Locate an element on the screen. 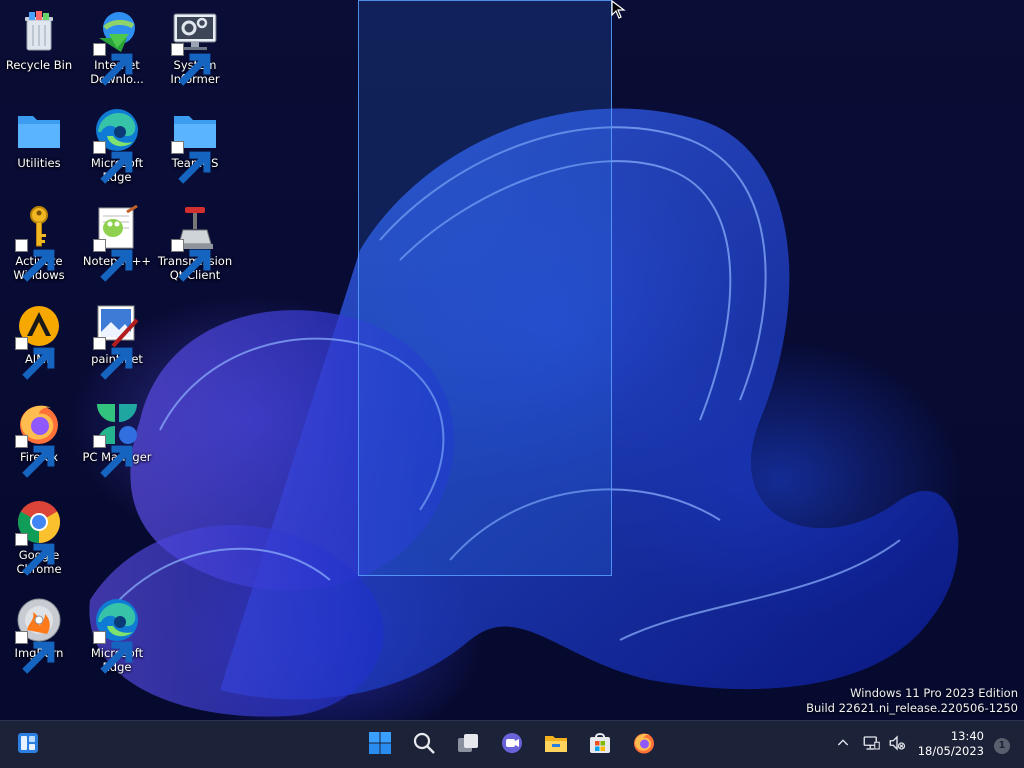  imgburn-icon is located at coordinates (39, 635).